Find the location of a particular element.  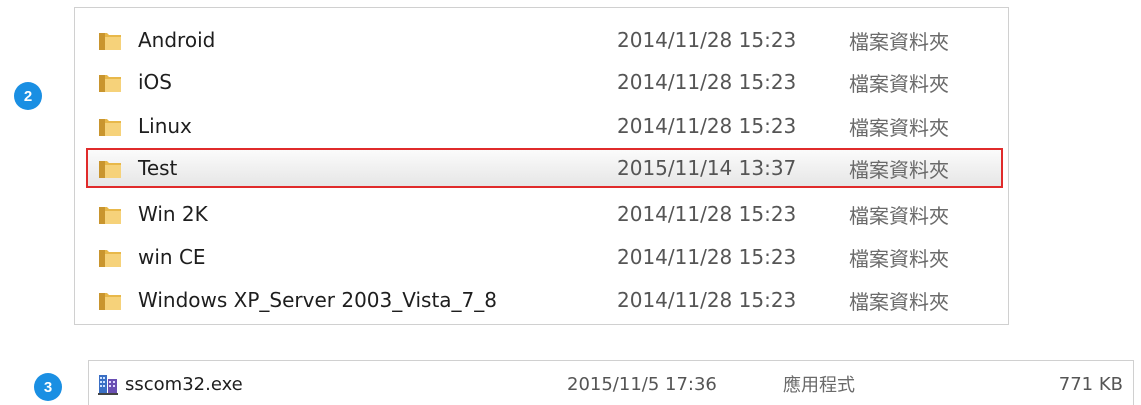

folder-row-linux: Linux 2014/11/28 15:23 檔案資料夾 is located at coordinates (544, 126).